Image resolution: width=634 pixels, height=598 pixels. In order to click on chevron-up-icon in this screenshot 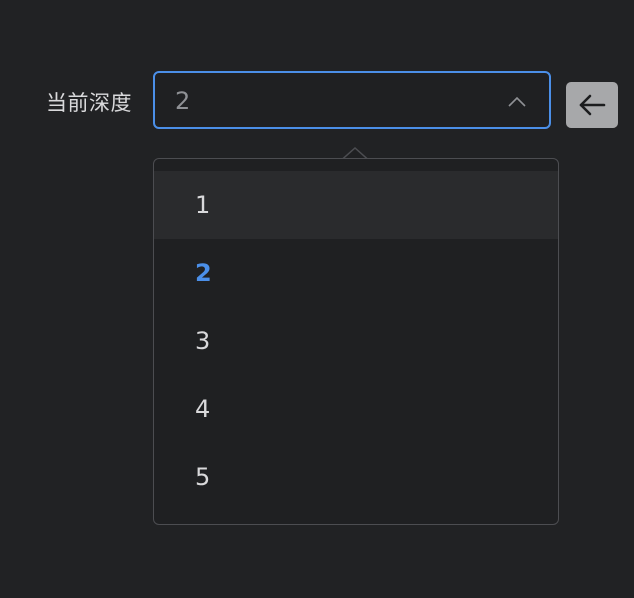, I will do `click(517, 102)`.